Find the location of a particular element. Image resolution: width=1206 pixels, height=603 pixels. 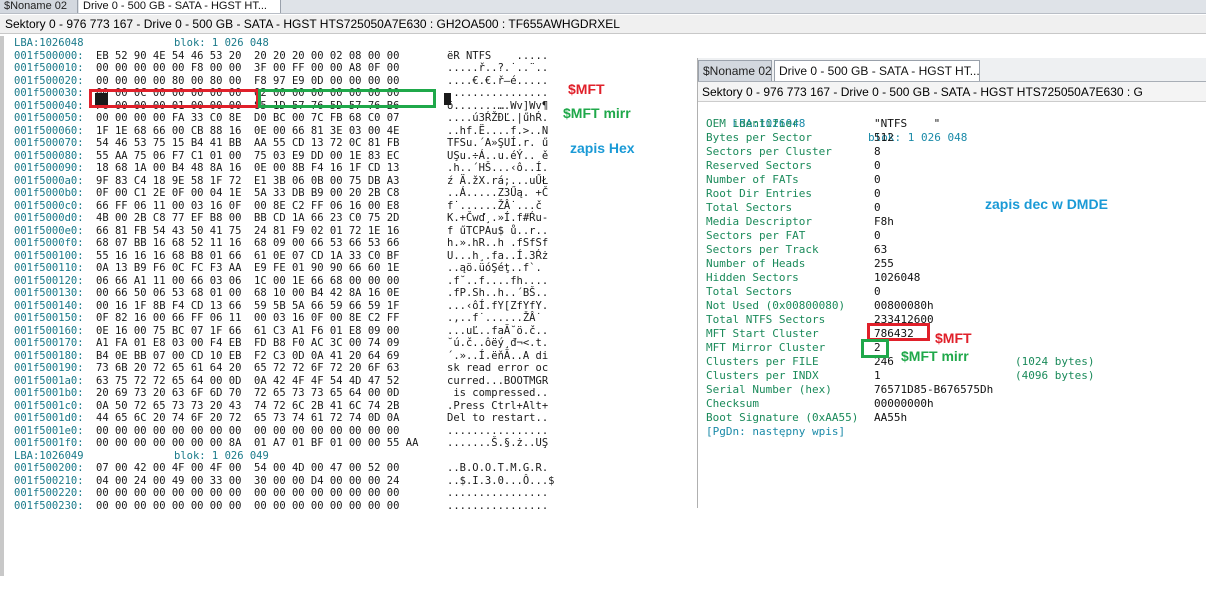

boot-field-value: F8h is located at coordinates (884, 222).